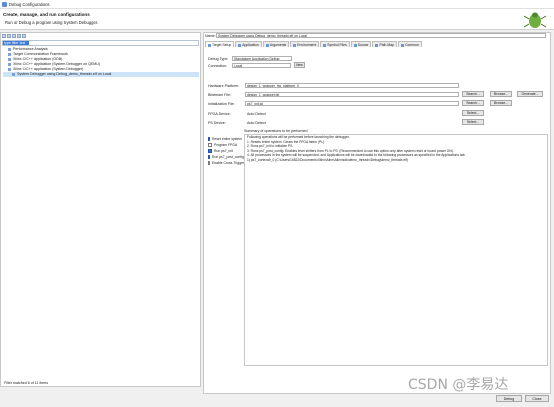 The image size is (554, 407). I want to click on connection-select: Local, so click(261, 65).